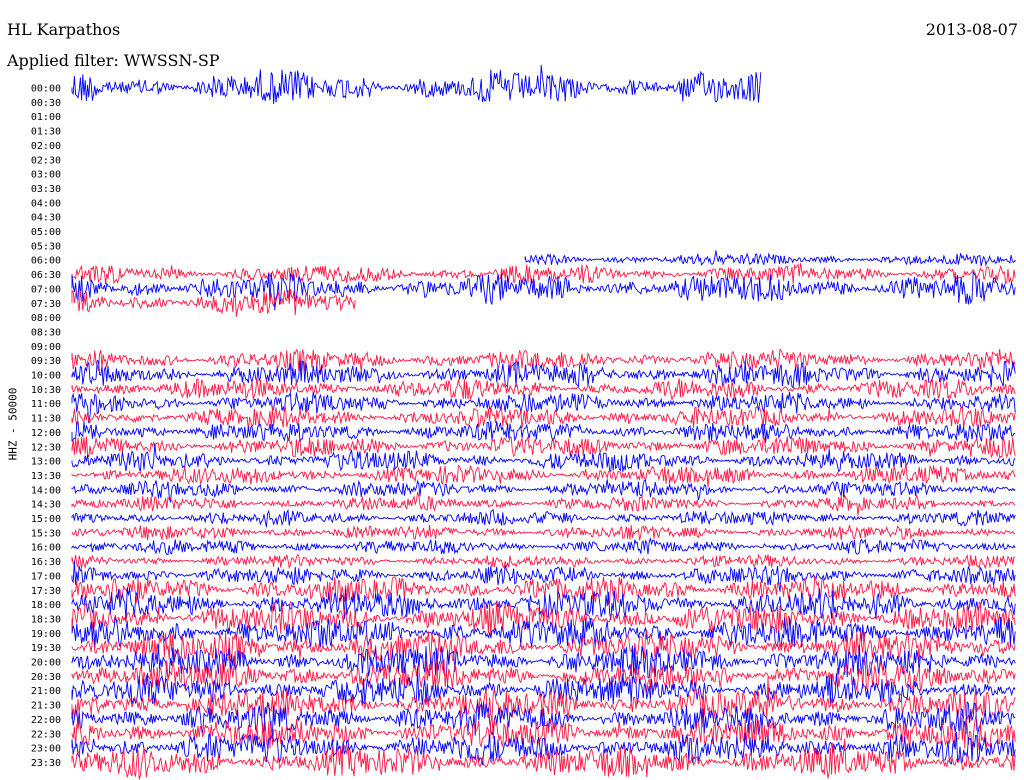 The image size is (1024, 780). What do you see at coordinates (46, 433) in the screenshot?
I see `row-label-1200: 12:00` at bounding box center [46, 433].